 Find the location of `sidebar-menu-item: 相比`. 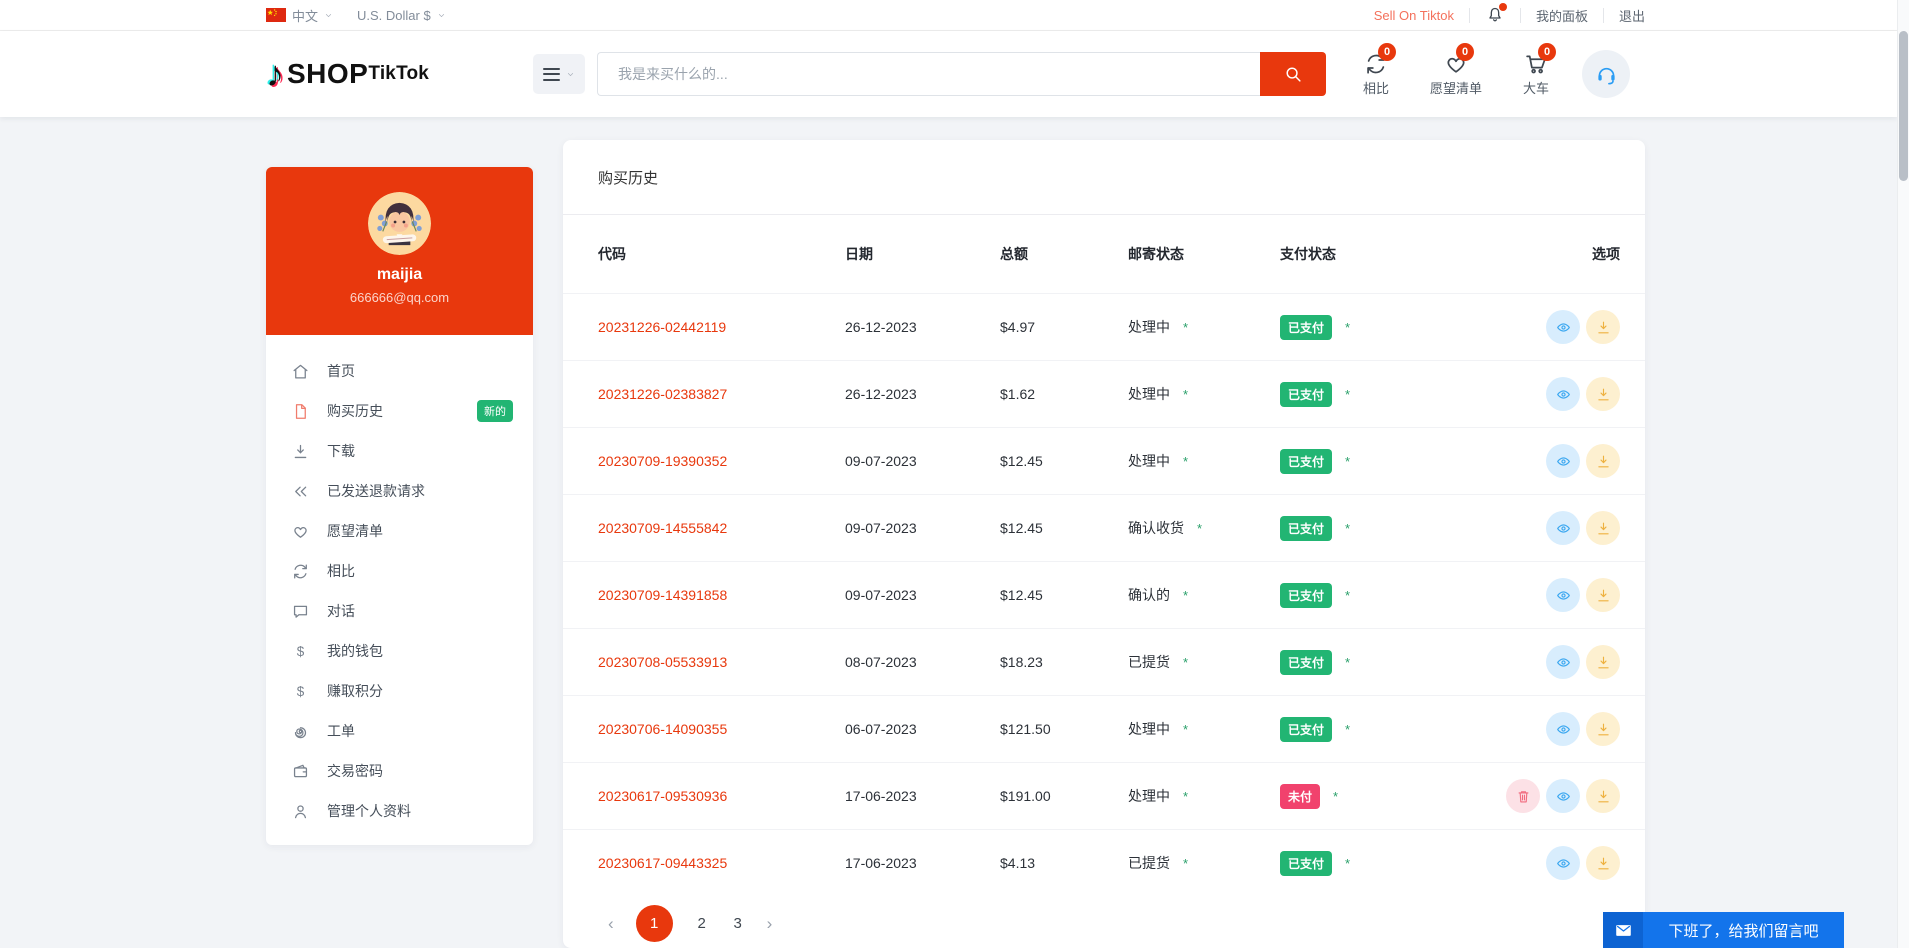

sidebar-menu-item: 相比 is located at coordinates (399, 571).